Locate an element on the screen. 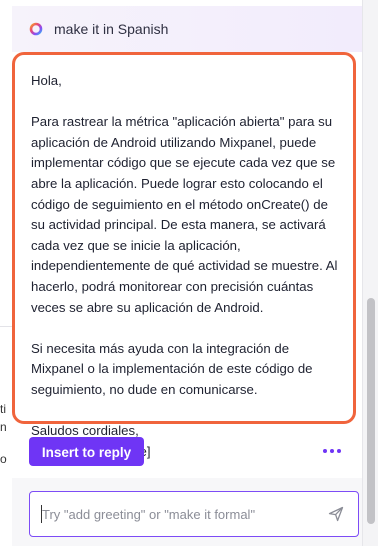  underlay-text-fragment: o is located at coordinates (3, 459).